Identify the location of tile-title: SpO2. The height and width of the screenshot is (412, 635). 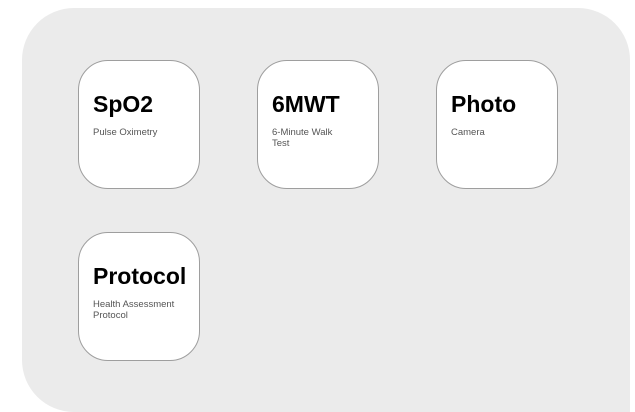
(123, 104).